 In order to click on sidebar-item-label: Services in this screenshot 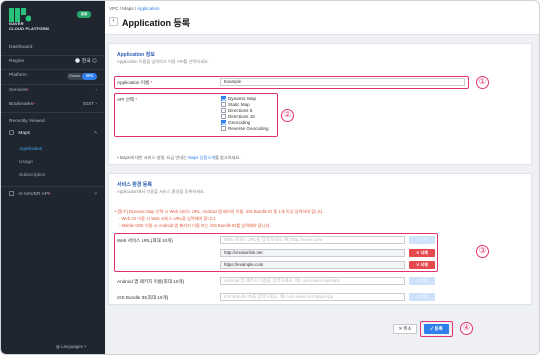, I will do `click(18, 90)`.